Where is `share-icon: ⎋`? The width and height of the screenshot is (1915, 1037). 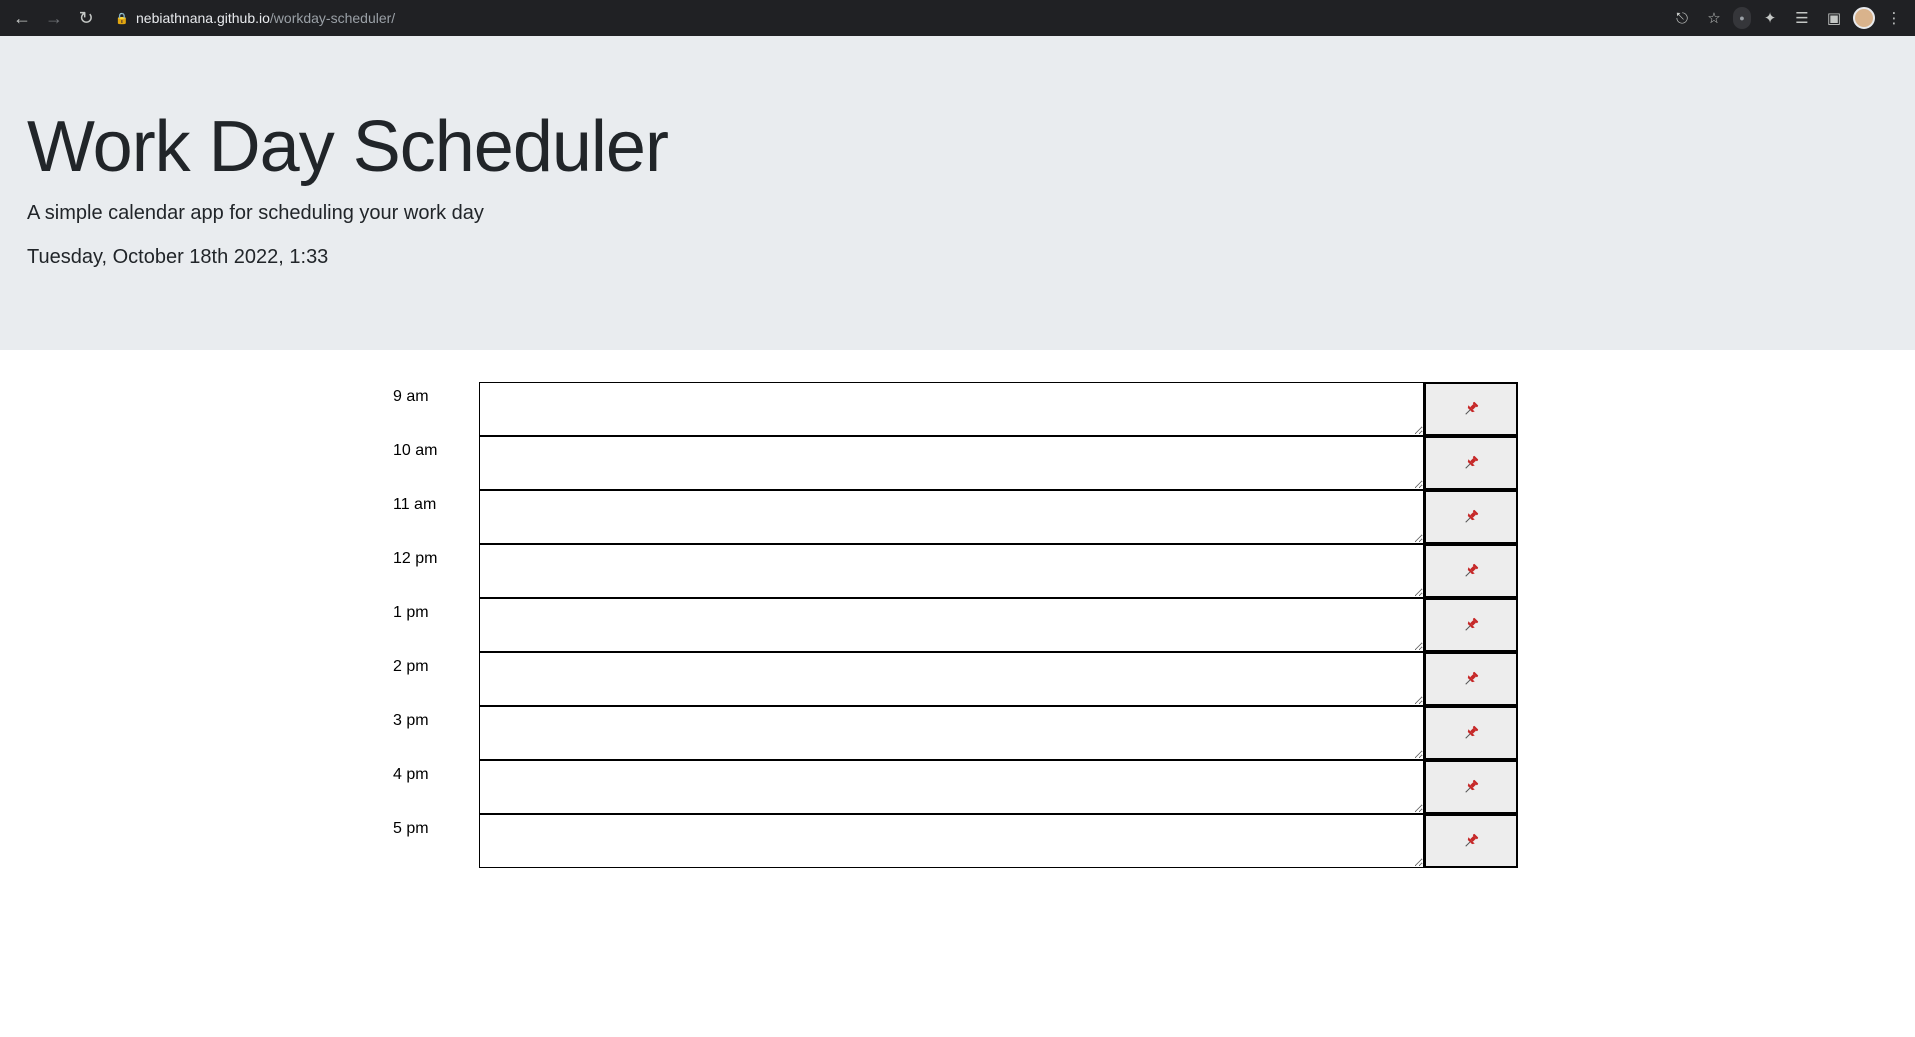
share-icon: ⎋ is located at coordinates (1682, 18).